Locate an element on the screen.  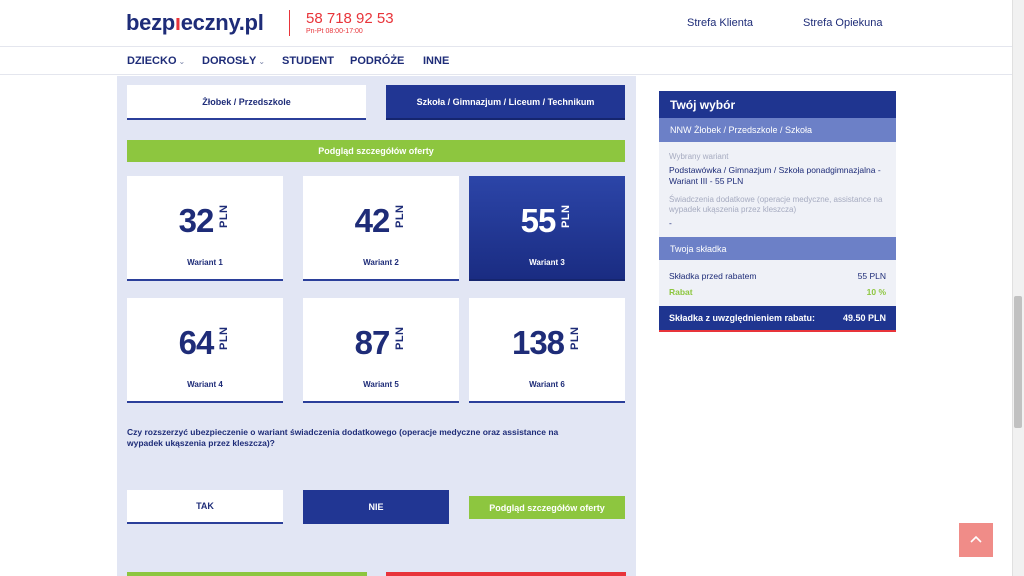
variant-card-2: 42 PLN Wariant 2 is located at coordinates (381, 228).